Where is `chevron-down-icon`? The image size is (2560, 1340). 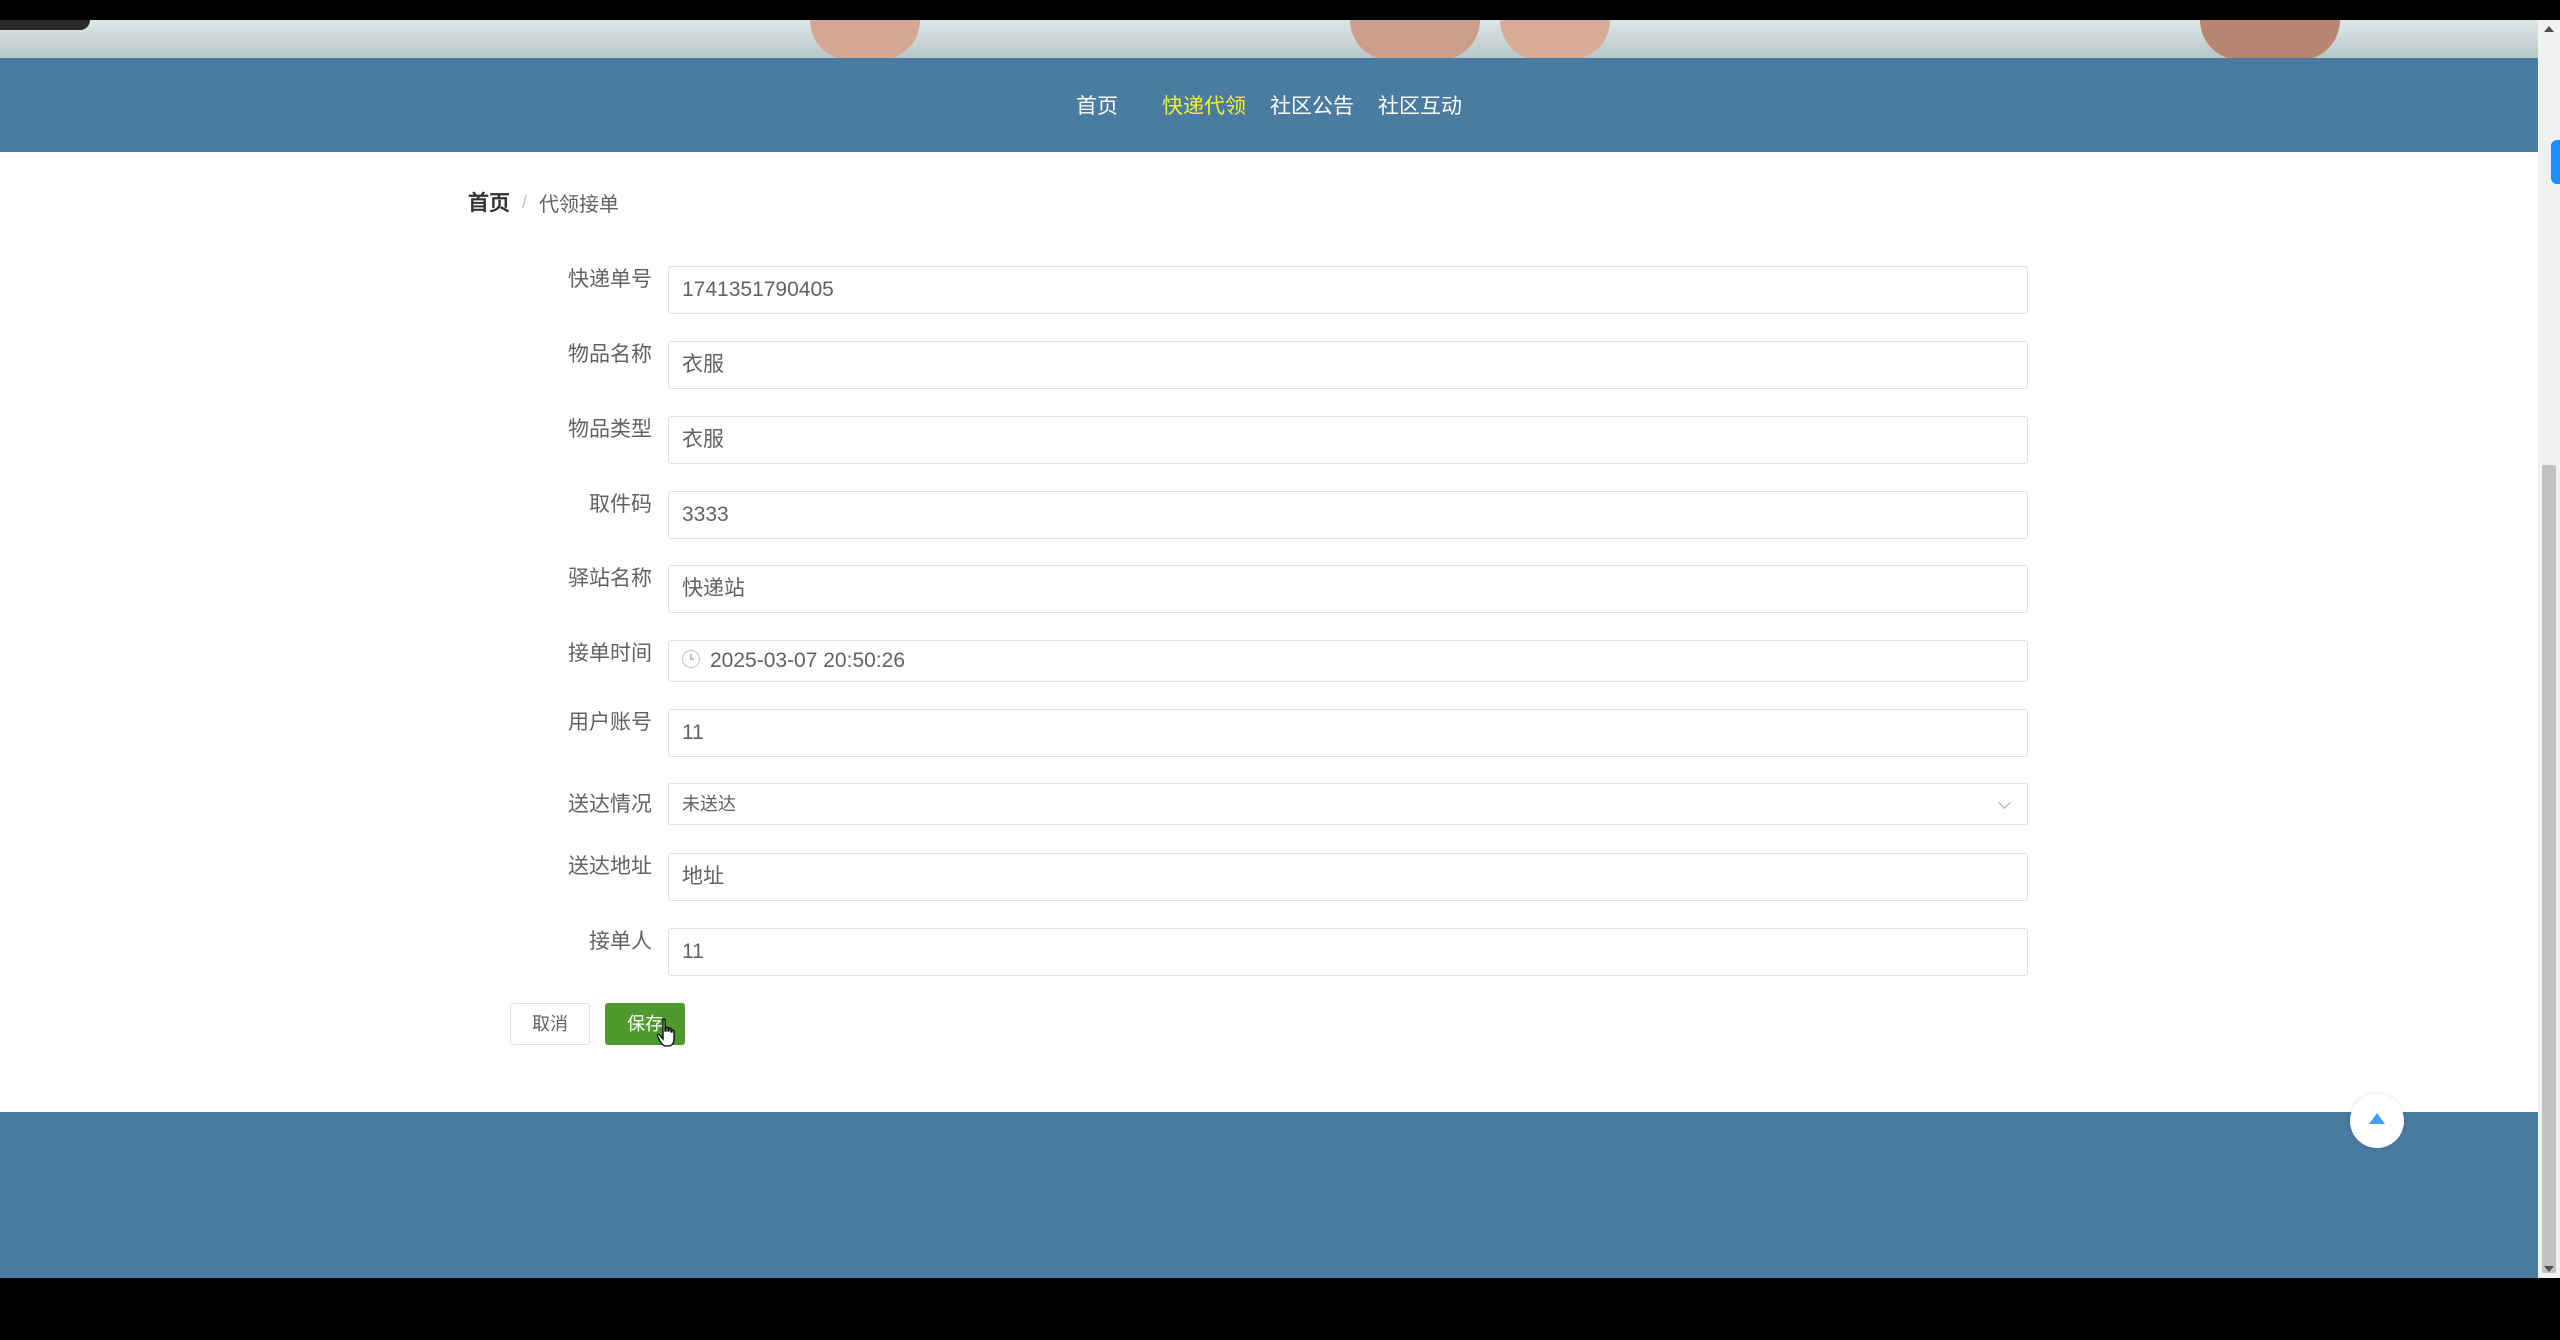 chevron-down-icon is located at coordinates (2004, 802).